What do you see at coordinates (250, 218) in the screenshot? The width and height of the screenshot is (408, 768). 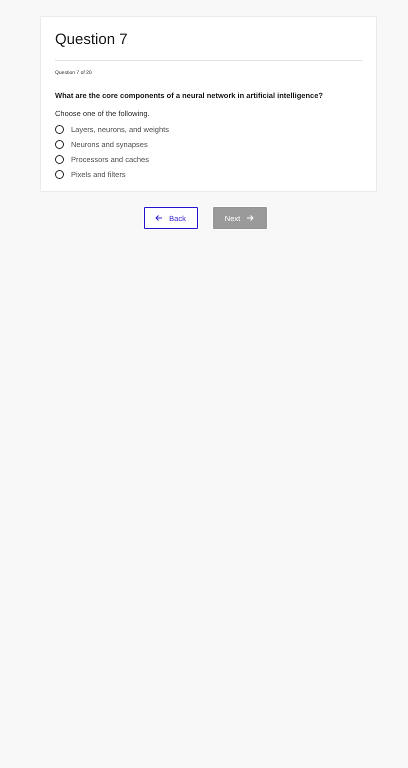 I see `right-arrow-icon` at bounding box center [250, 218].